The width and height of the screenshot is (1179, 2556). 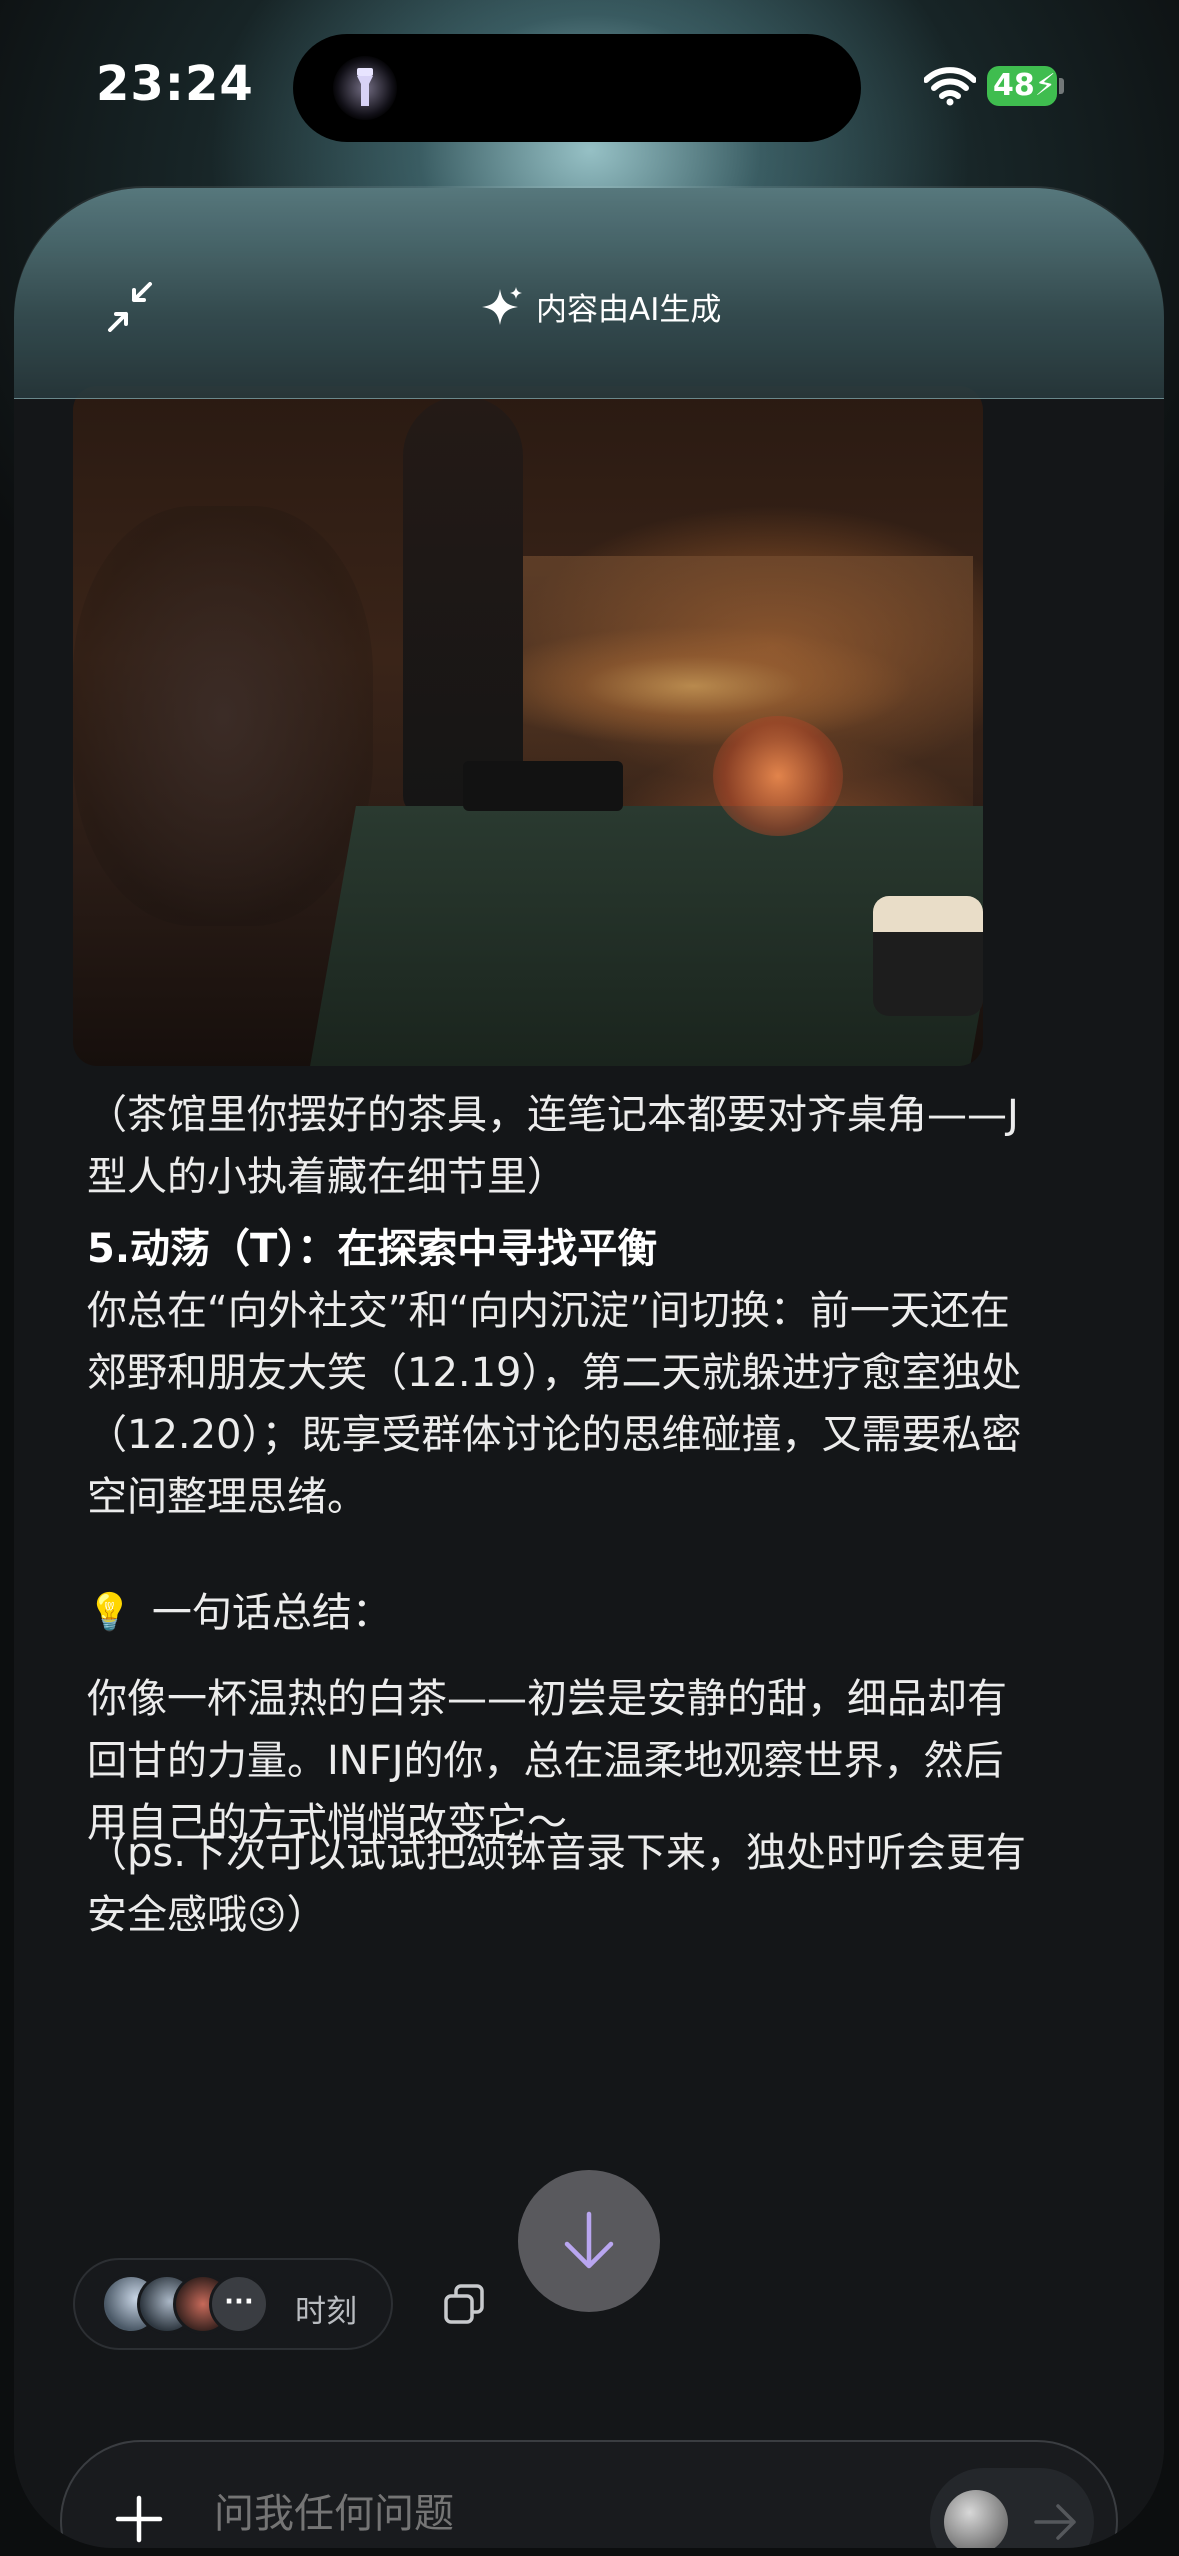 I want to click on wifi-icon, so click(x=950, y=86).